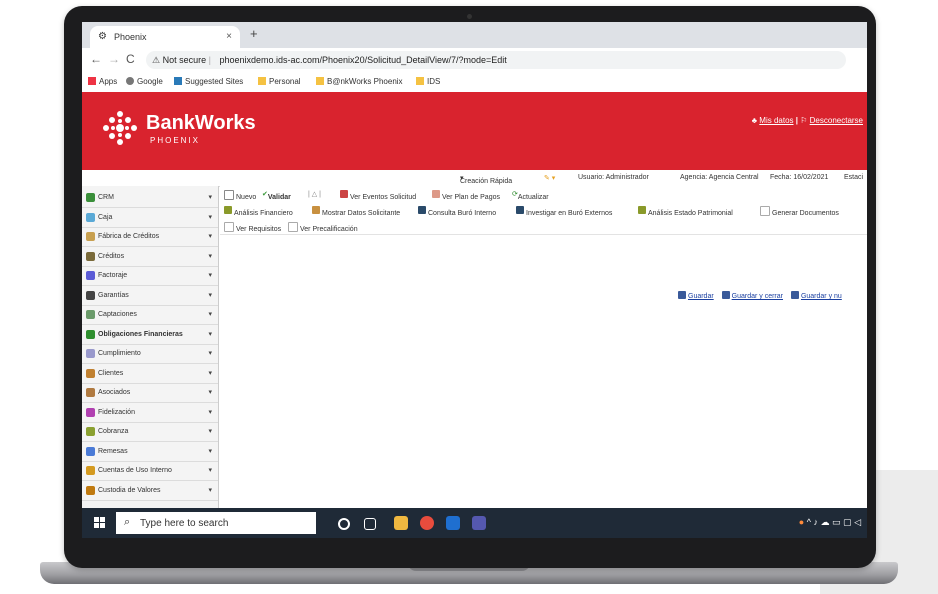  I want to click on sidebar-item: Factoraje ▾, so click(150, 277).